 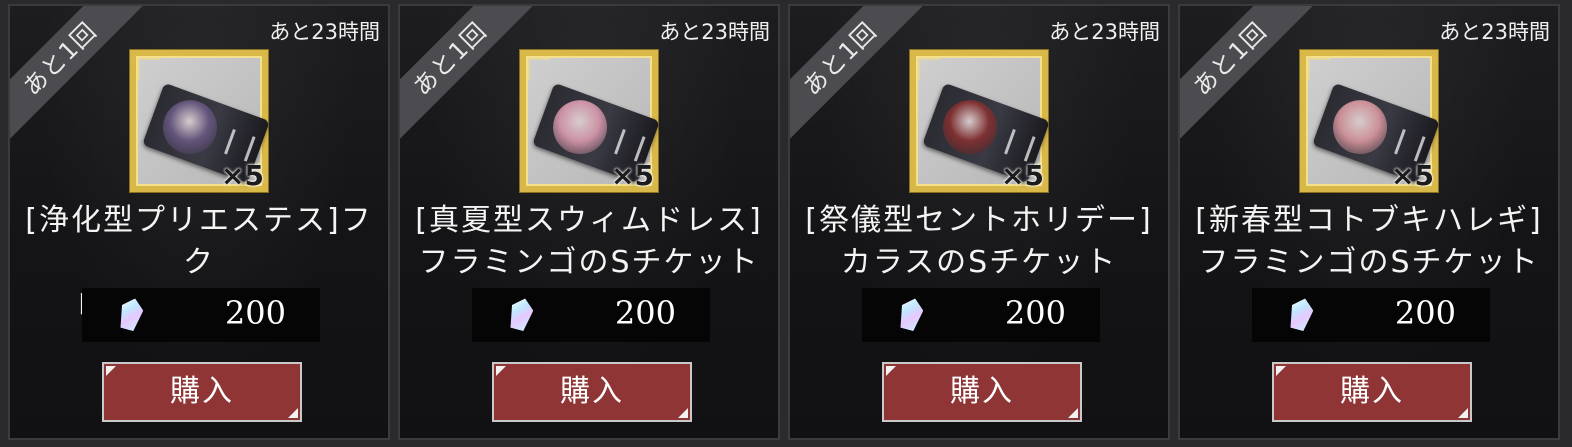 I want to click on item-name: [新春型コトブキハレギ] フラミンゴのSチケット, so click(x=1369, y=242).